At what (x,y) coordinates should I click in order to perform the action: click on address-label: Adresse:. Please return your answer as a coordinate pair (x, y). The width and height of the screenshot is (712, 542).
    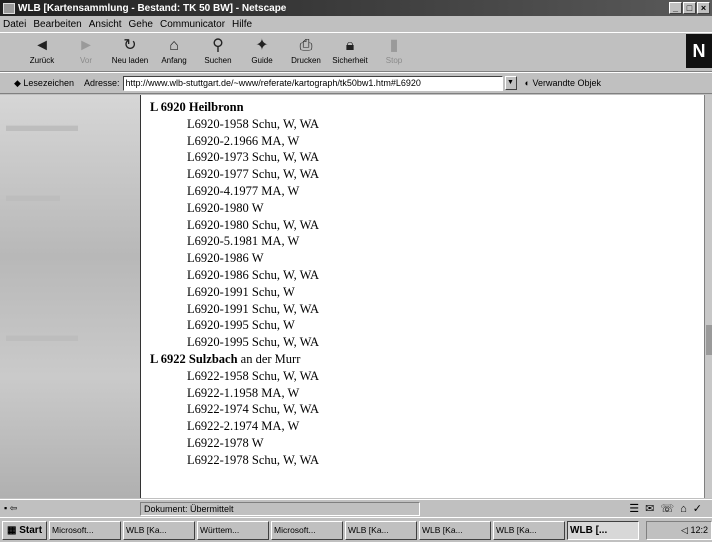
    Looking at the image, I should click on (101, 83).